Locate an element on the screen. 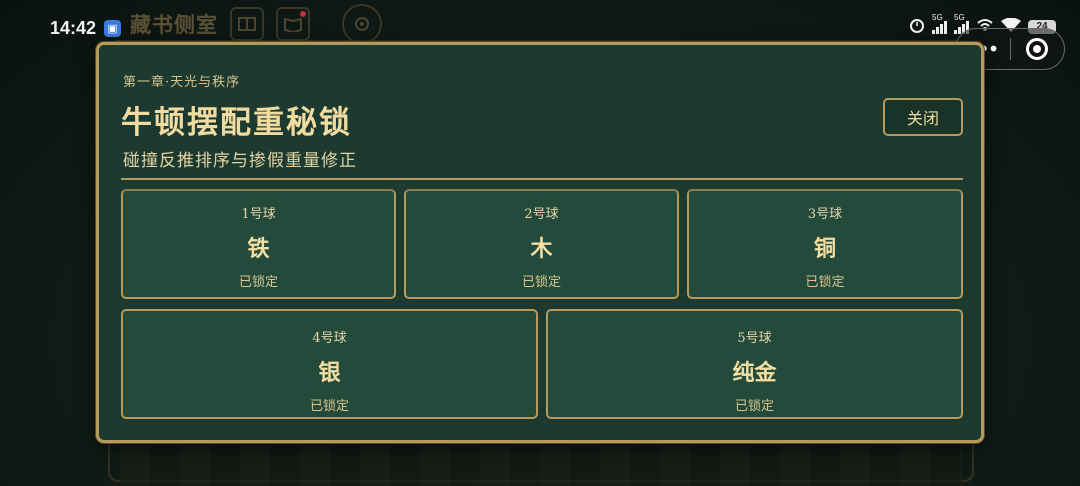  status-time: 14:42 is located at coordinates (73, 28).